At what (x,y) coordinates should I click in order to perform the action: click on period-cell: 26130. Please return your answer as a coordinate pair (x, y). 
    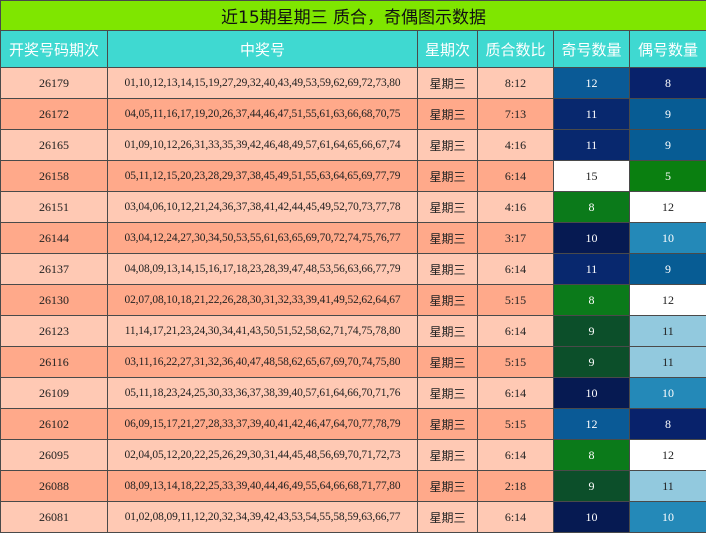
    Looking at the image, I should click on (54, 300).